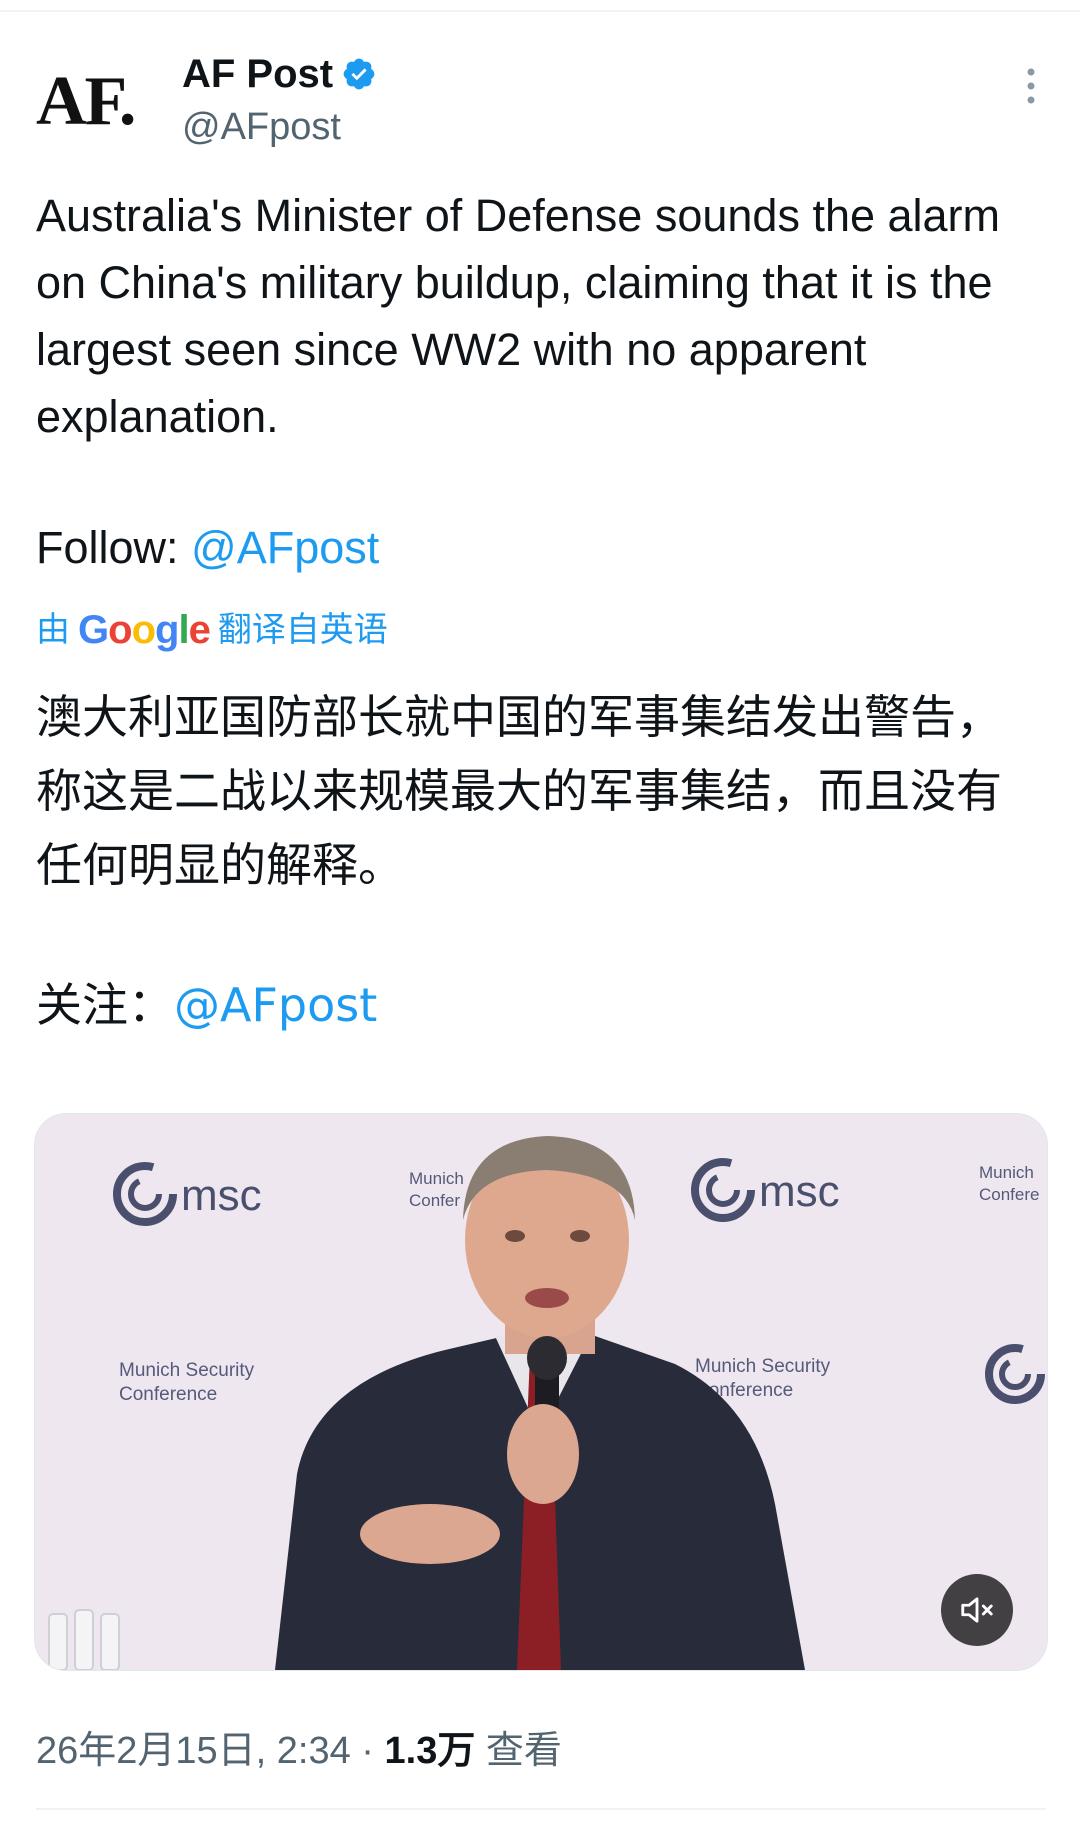 This screenshot has height=1828, width=1080. I want to click on translation-prefix: 由, so click(53, 630).